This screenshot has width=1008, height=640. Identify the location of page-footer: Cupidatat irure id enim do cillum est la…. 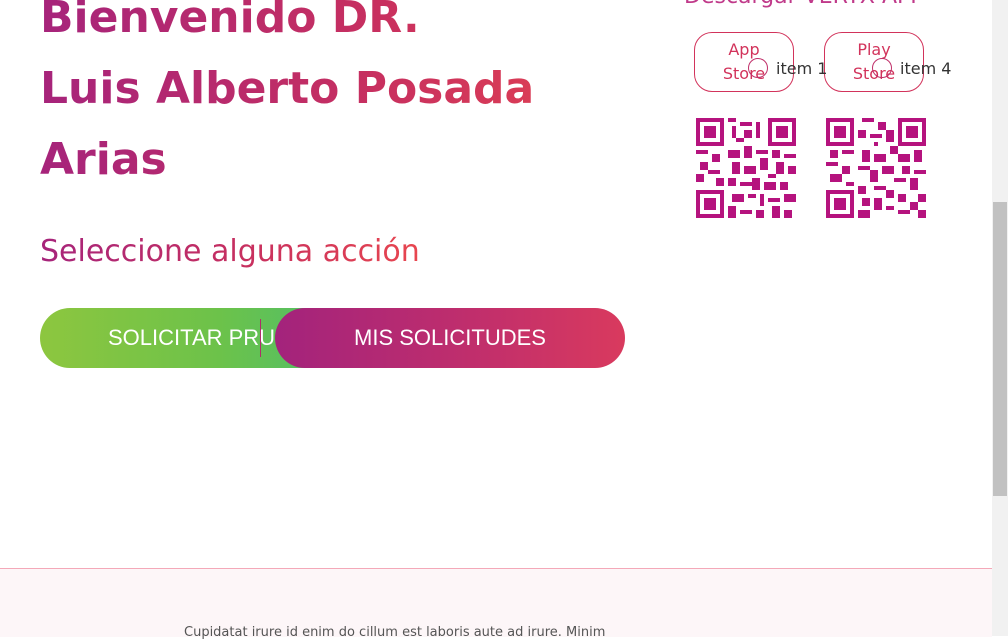
(496, 604).